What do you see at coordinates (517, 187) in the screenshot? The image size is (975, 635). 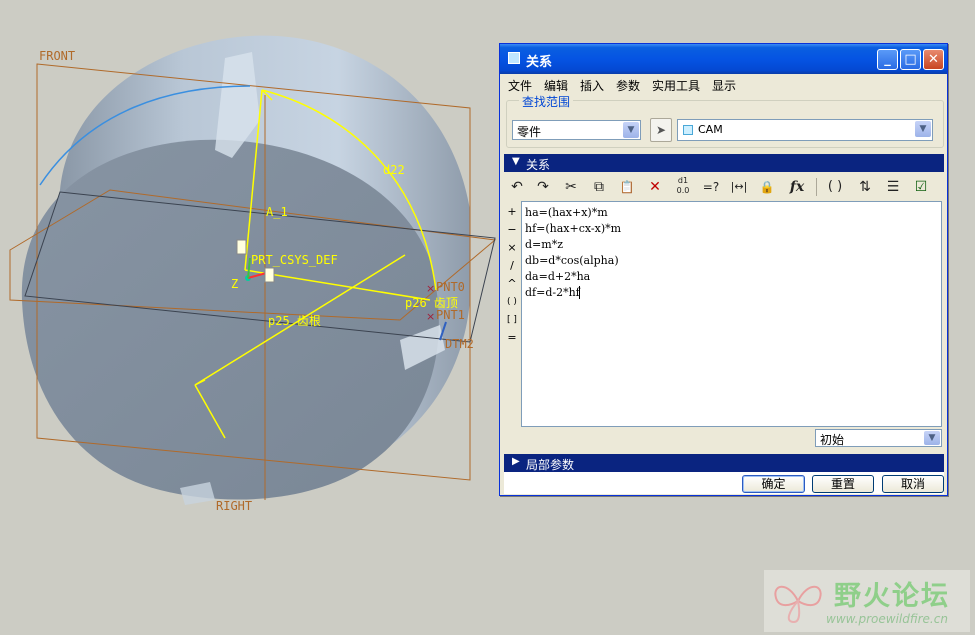 I see `undo-icon: ↶` at bounding box center [517, 187].